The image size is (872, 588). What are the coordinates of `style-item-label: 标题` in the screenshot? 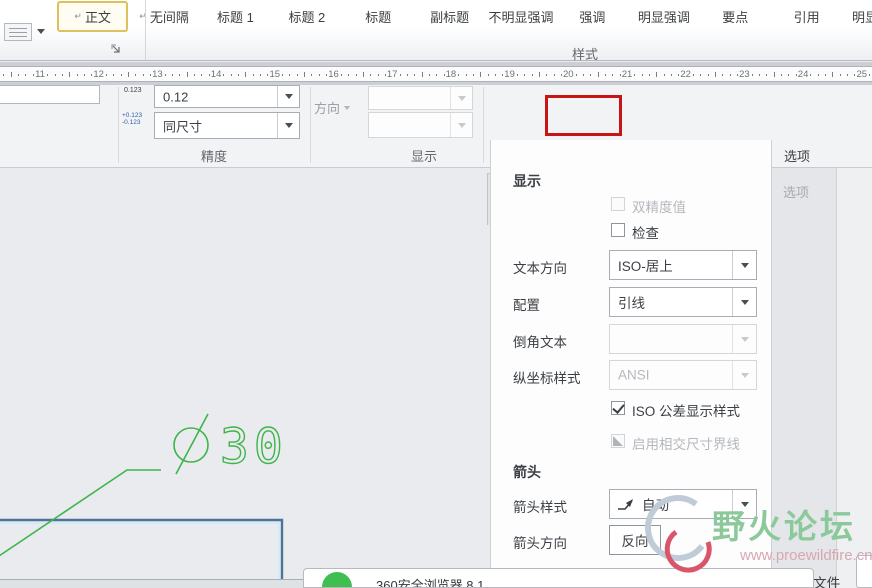 It's located at (378, 17).